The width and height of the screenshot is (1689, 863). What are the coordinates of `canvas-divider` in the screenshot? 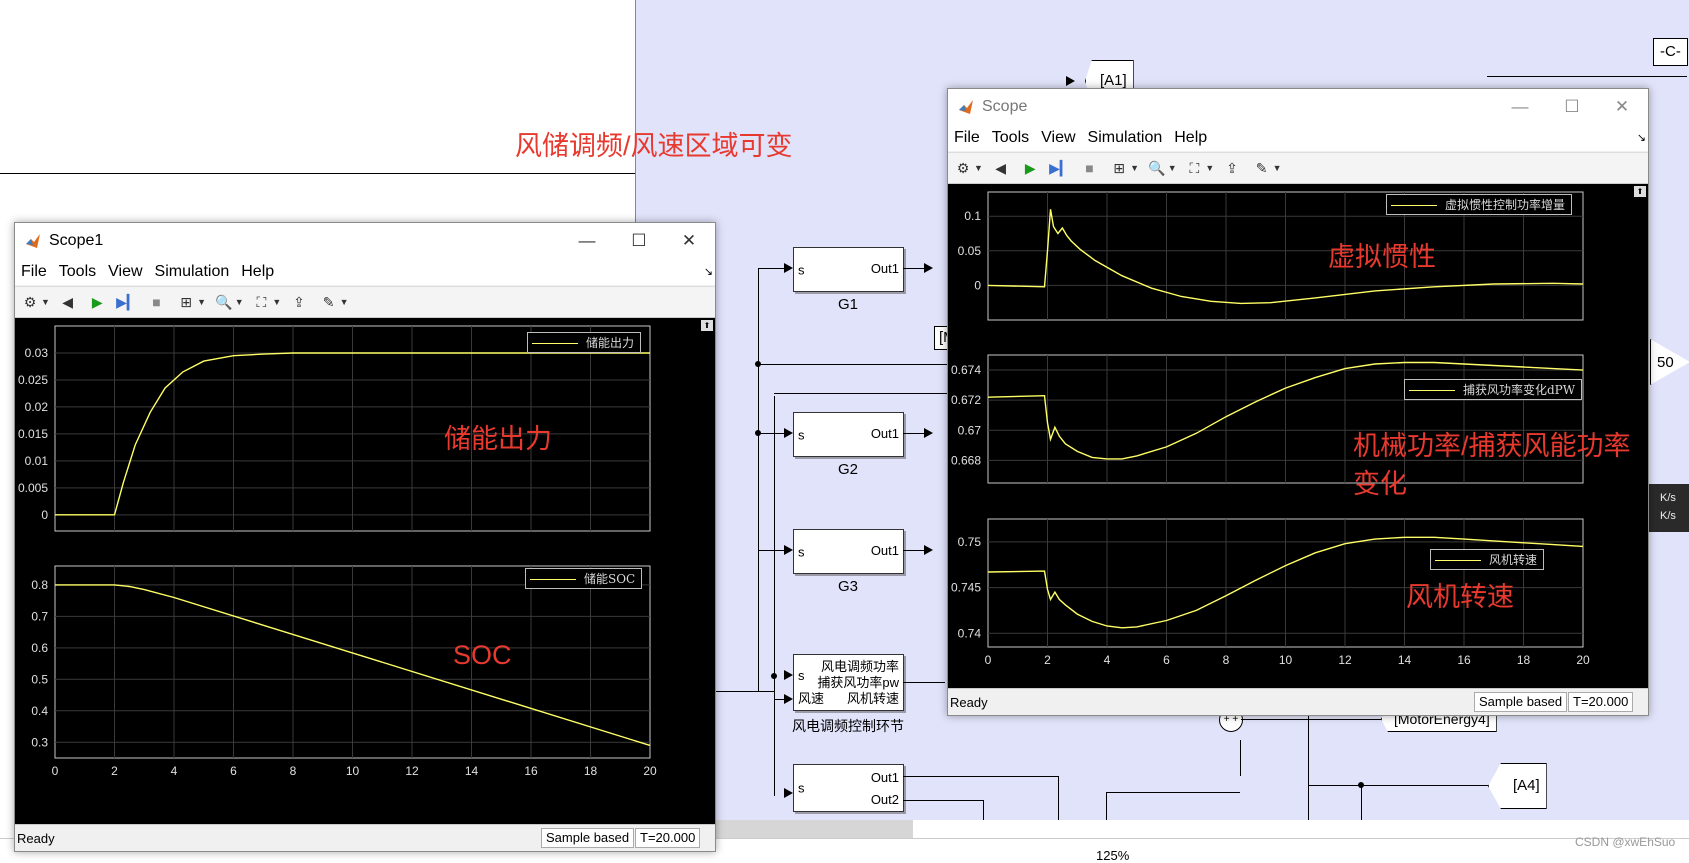 It's located at (317, 173).